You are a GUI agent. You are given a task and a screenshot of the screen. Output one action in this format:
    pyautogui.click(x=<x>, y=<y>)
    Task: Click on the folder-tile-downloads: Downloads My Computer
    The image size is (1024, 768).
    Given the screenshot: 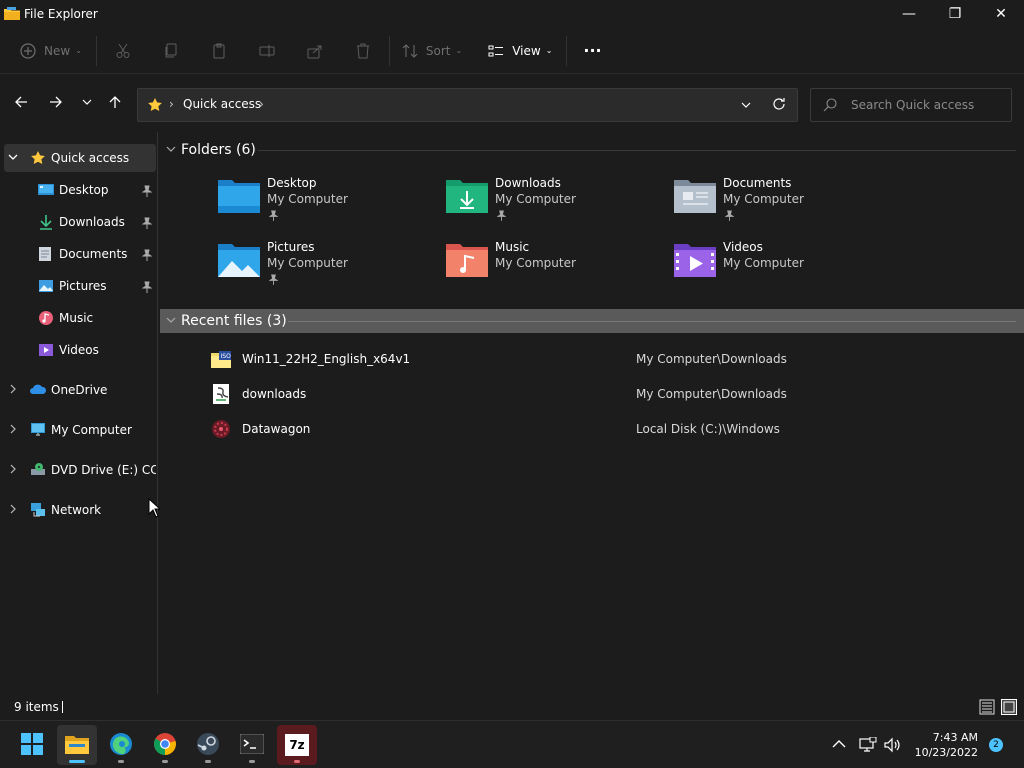 What is the action you would take?
    pyautogui.click(x=550, y=204)
    